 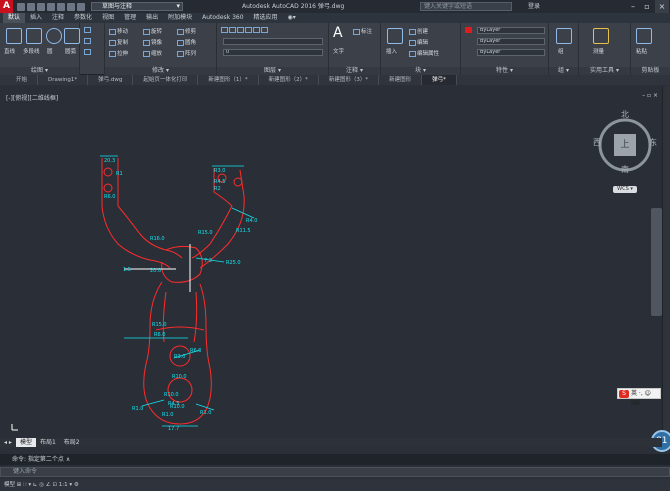 I want to click on doc-tab: Drawing1*, so click(x=63, y=80).